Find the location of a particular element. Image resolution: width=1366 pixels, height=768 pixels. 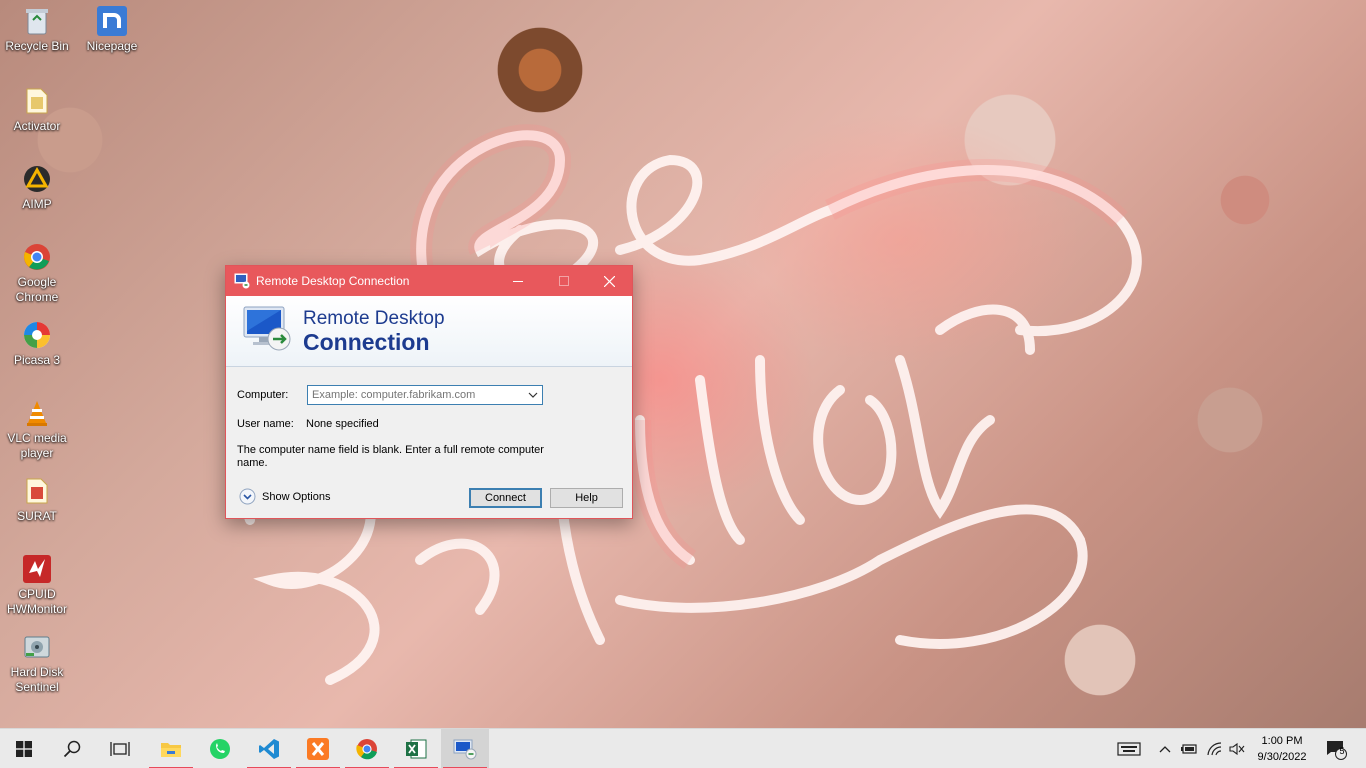

nicepage-icon is located at coordinates (112, 21).